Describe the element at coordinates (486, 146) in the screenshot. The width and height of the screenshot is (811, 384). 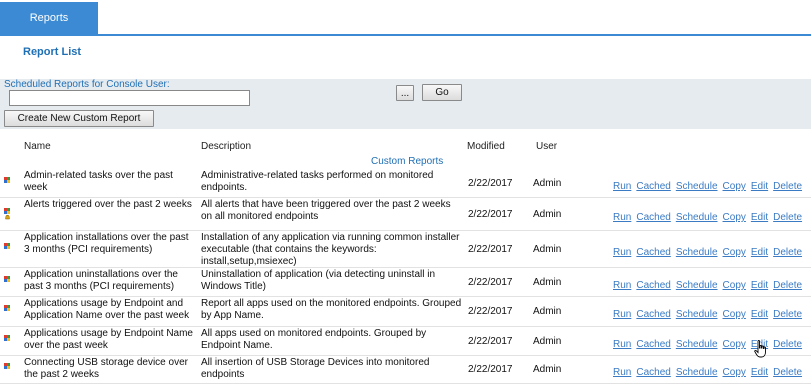
I see `column-header-modified: Modified` at that location.